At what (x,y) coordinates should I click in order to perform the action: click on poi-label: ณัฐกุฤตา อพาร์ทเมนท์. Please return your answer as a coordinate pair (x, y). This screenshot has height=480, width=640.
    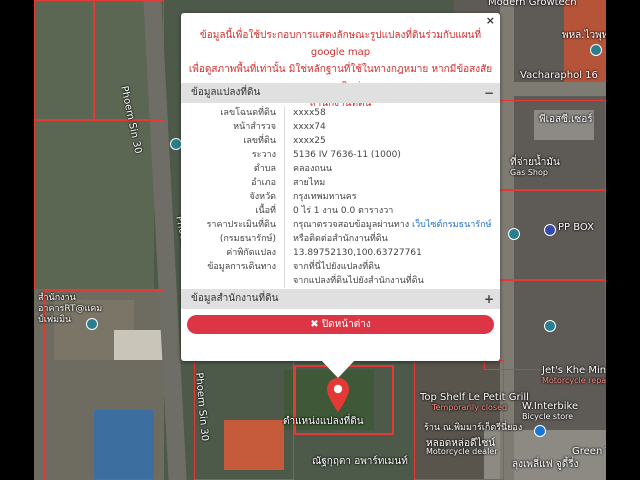
    Looking at the image, I should click on (360, 461).